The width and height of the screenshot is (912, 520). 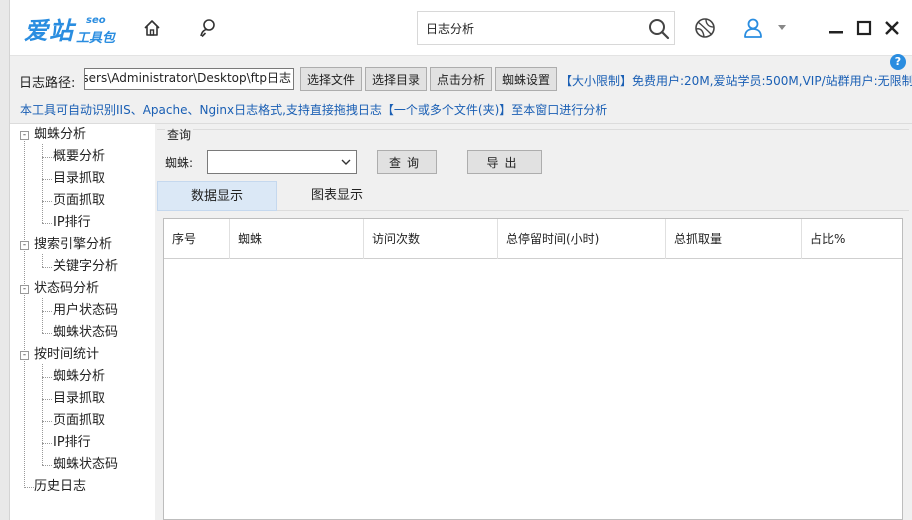 What do you see at coordinates (898, 62) in the screenshot?
I see `help-icon: ?` at bounding box center [898, 62].